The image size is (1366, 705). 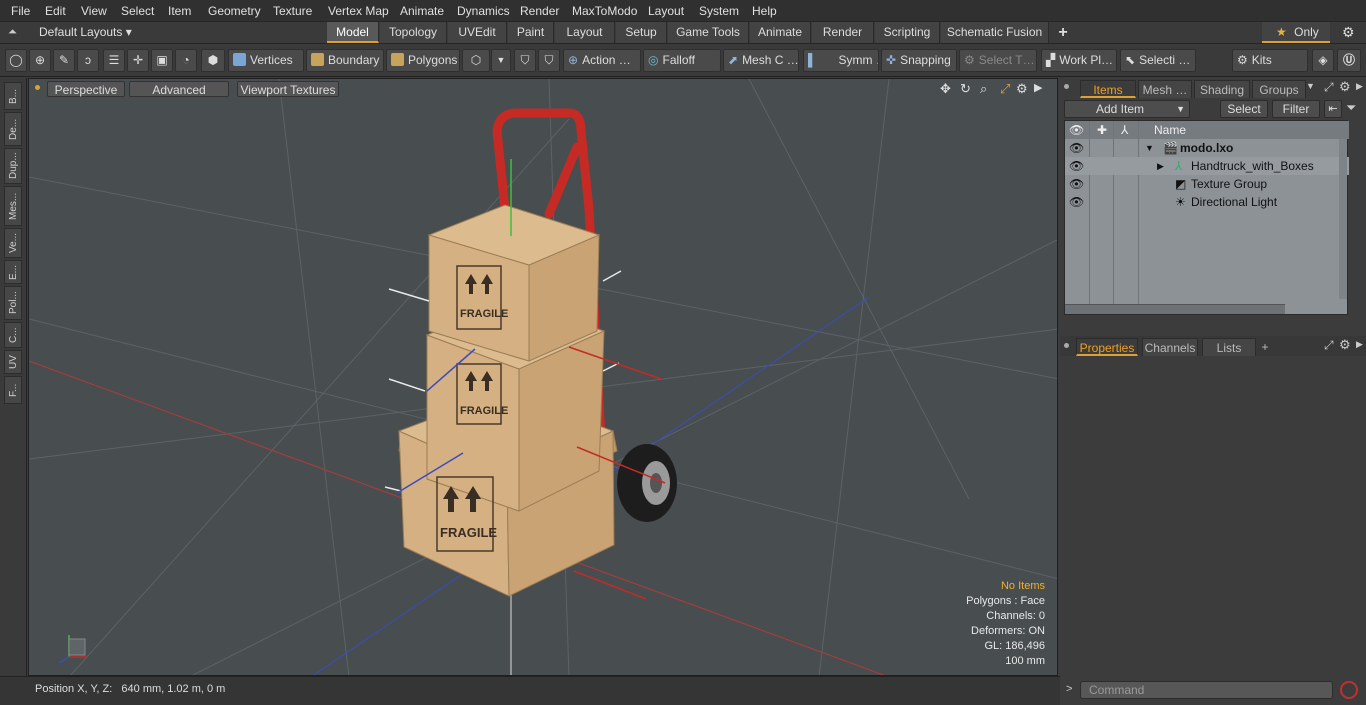 I want to click on menu-select: Select, so click(x=137, y=11).